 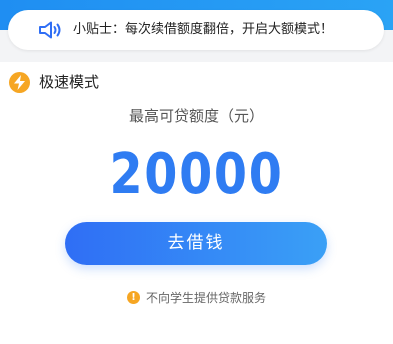 What do you see at coordinates (196, 243) in the screenshot?
I see `borrow-button: 去借钱` at bounding box center [196, 243].